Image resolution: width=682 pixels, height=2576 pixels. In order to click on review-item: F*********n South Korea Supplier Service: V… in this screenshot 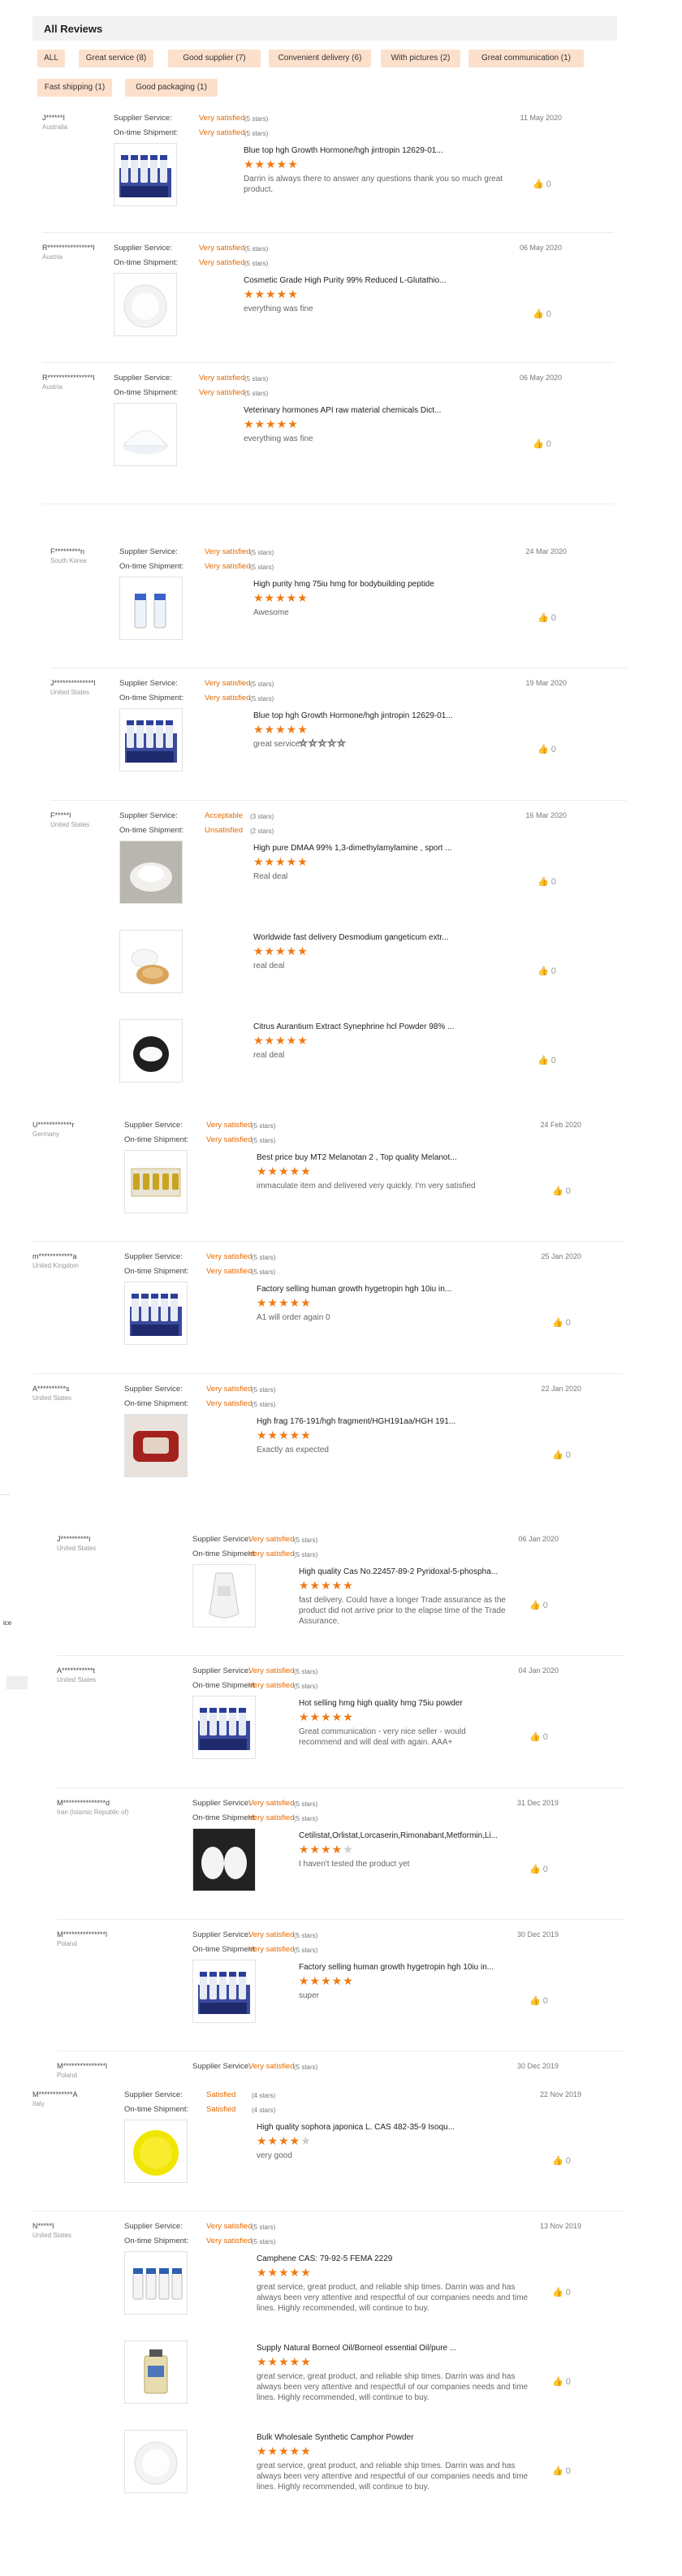, I will do `click(338, 616)`.